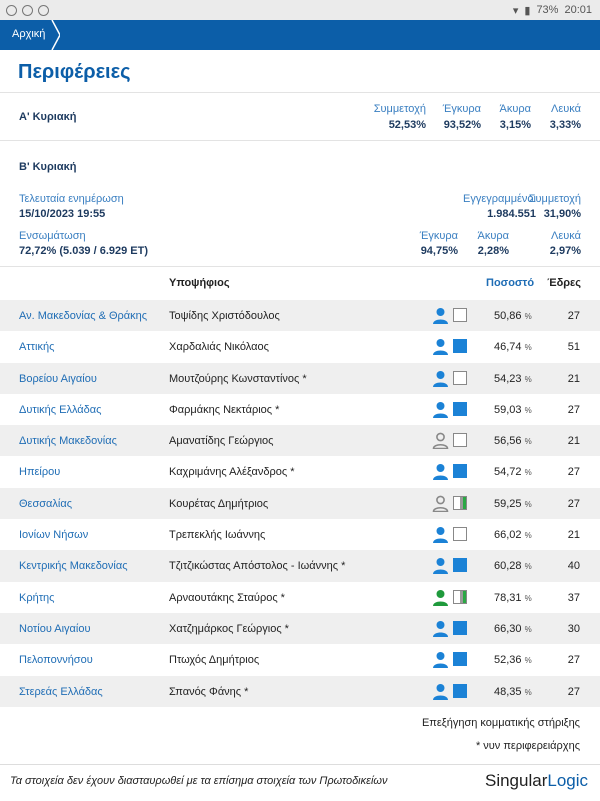 This screenshot has width=600, height=801. Describe the element at coordinates (199, 283) in the screenshot. I see `header-candidate: Υποψήφιος` at that location.